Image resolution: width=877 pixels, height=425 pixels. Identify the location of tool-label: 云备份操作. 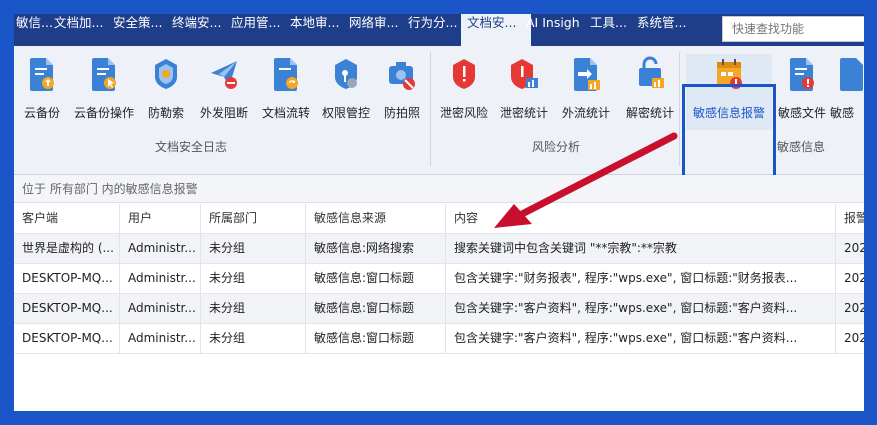
(103, 113).